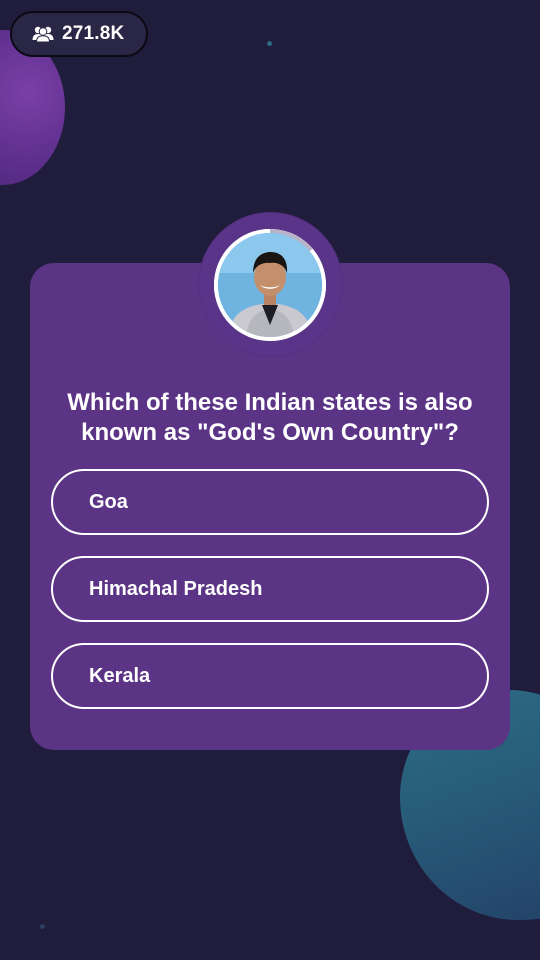 This screenshot has height=960, width=540. Describe the element at coordinates (270, 589) in the screenshot. I see `answer-option-himachal-pradesh: Himachal Pradesh` at that location.